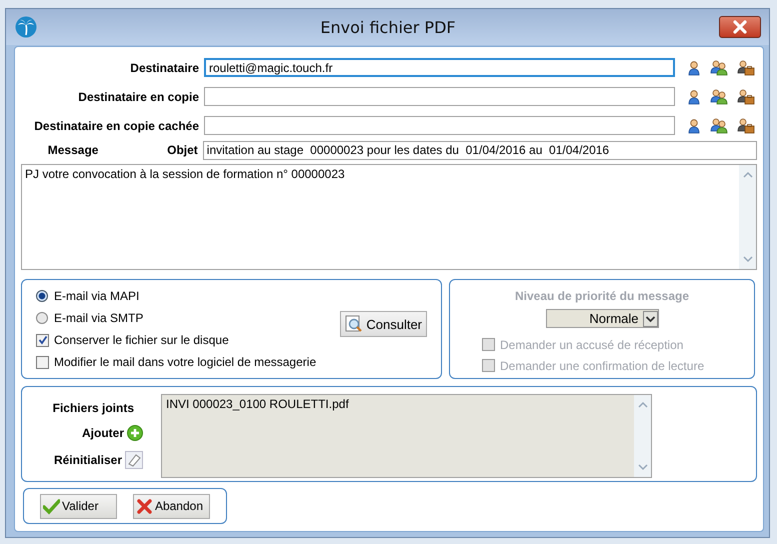 Image resolution: width=777 pixels, height=544 pixels. Describe the element at coordinates (479, 150) in the screenshot. I see `subject-field: invitation au stage 00000023 pour les dates du 01/04/2016 au 01/04/2016` at that location.